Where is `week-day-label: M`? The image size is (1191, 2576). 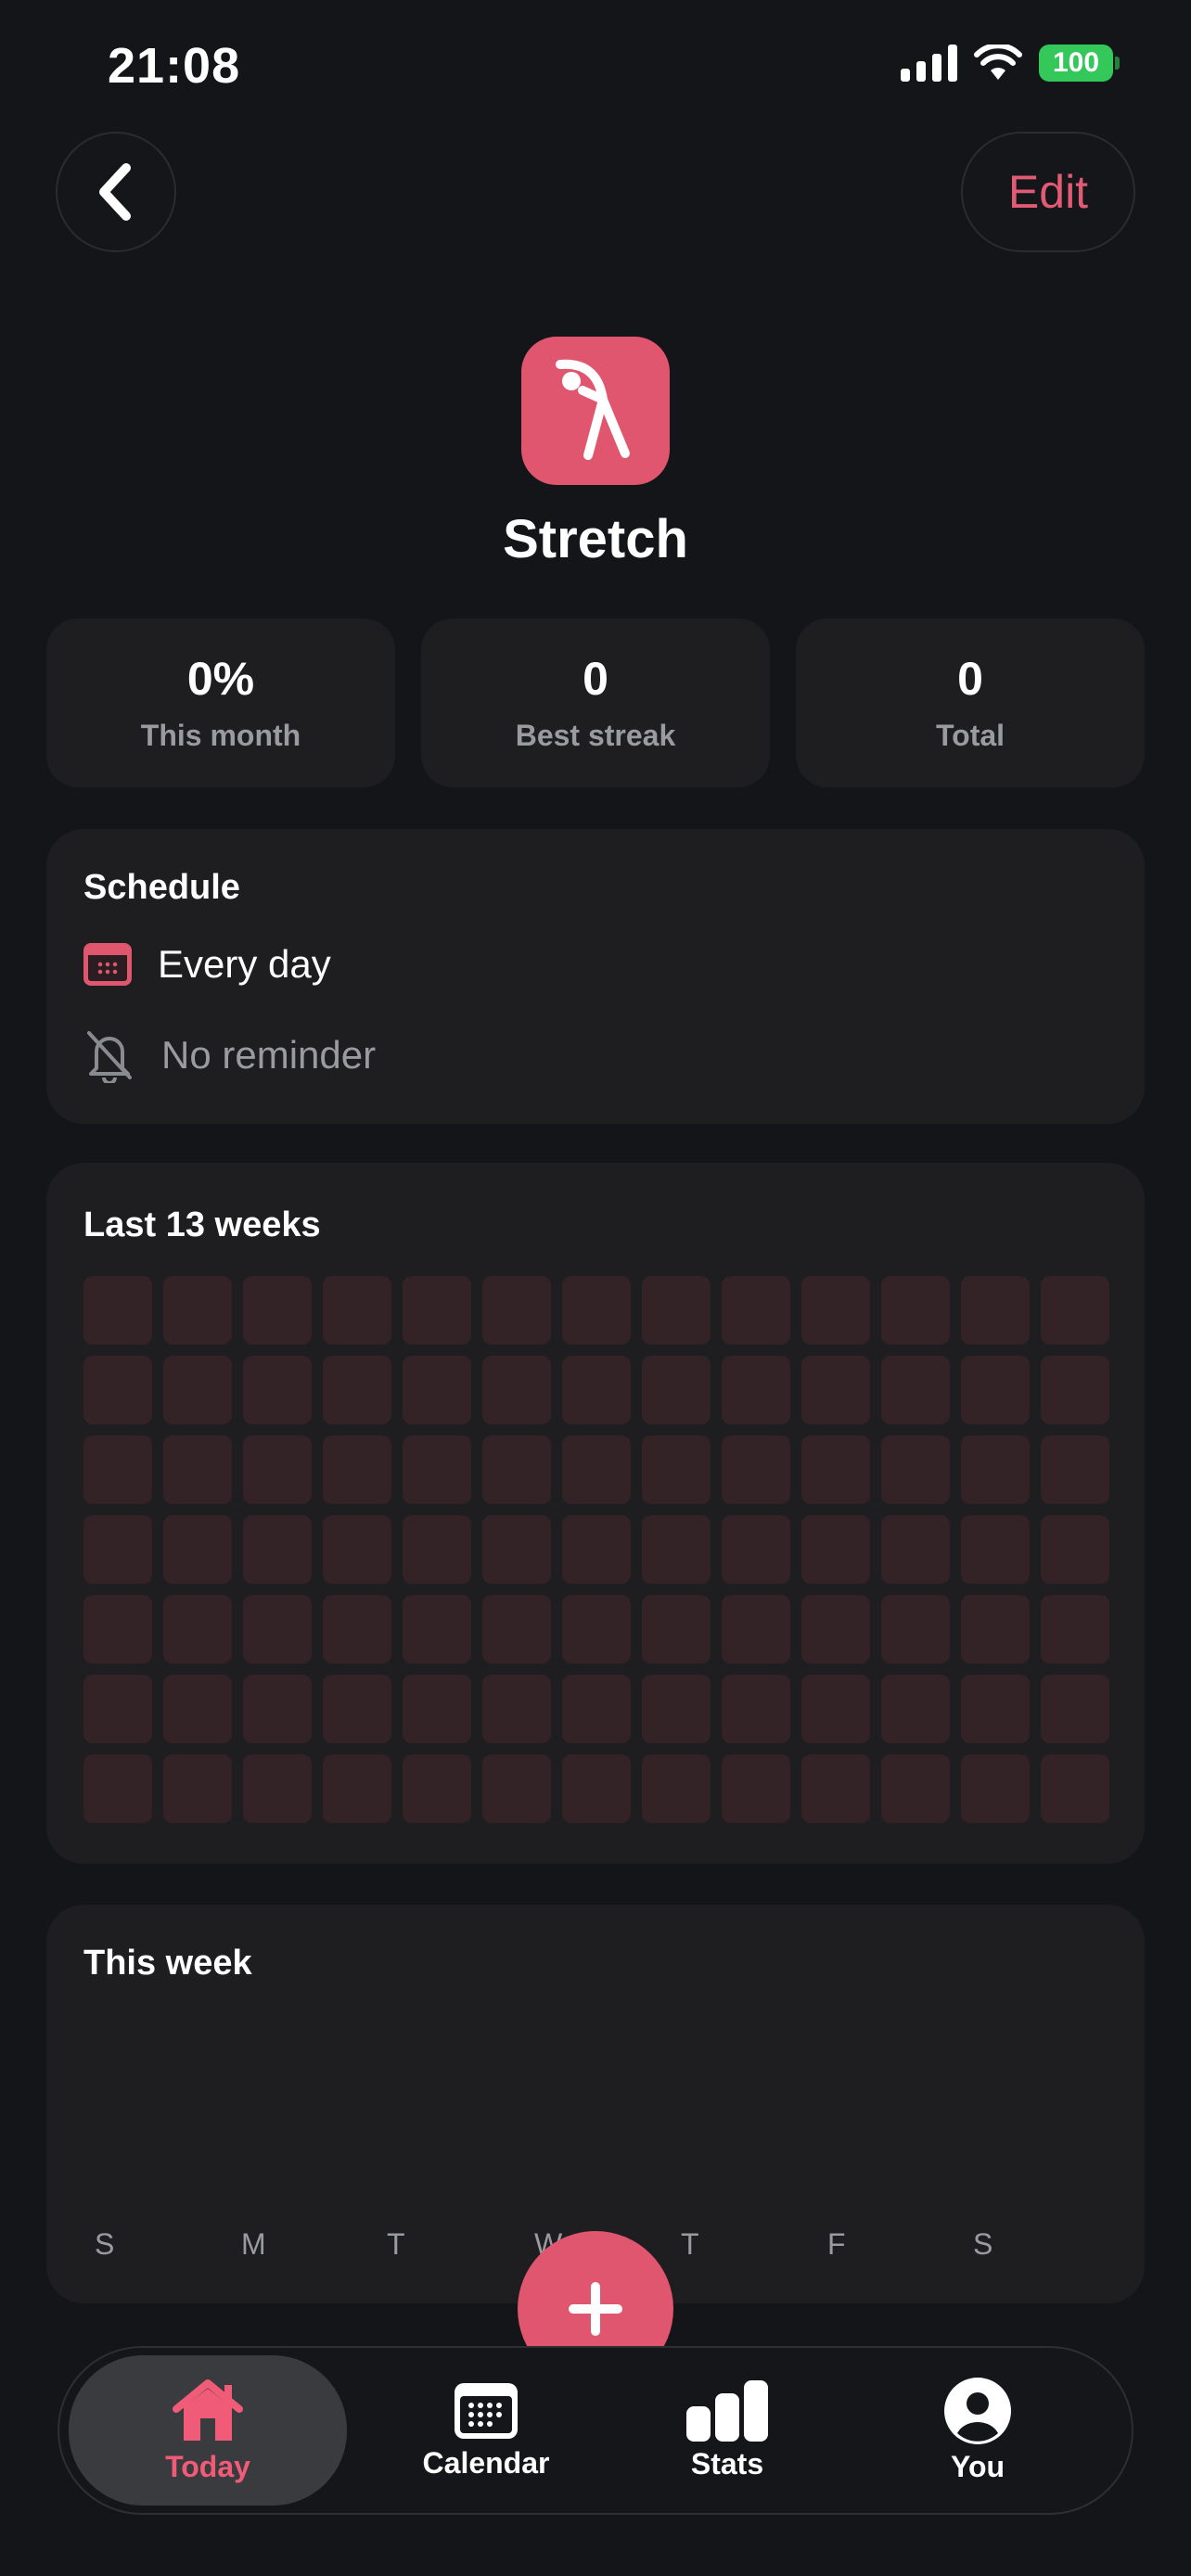 week-day-label: M is located at coordinates (253, 2244).